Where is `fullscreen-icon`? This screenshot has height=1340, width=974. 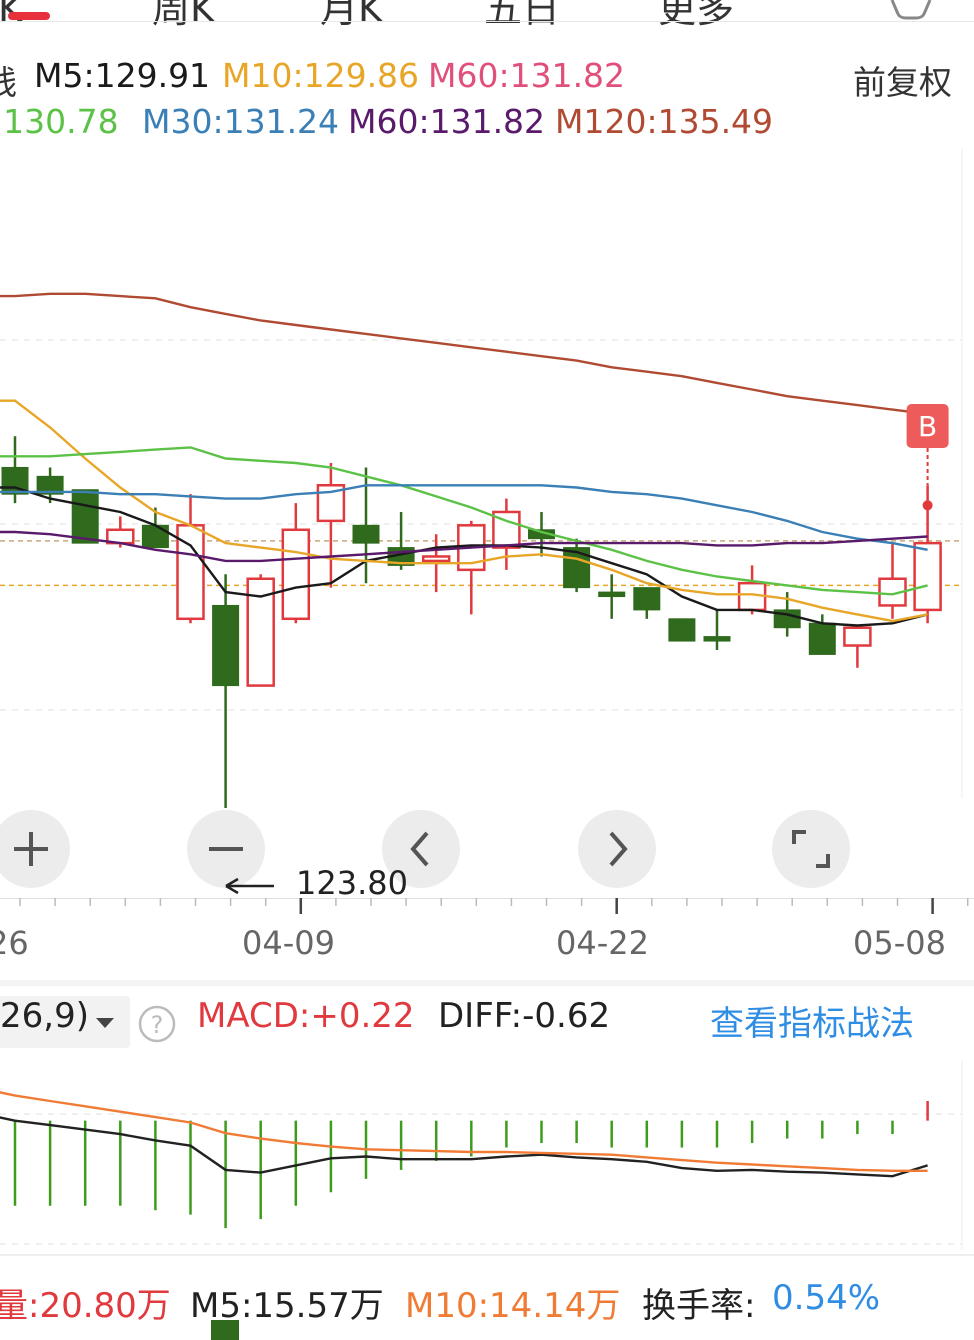
fullscreen-icon is located at coordinates (811, 849).